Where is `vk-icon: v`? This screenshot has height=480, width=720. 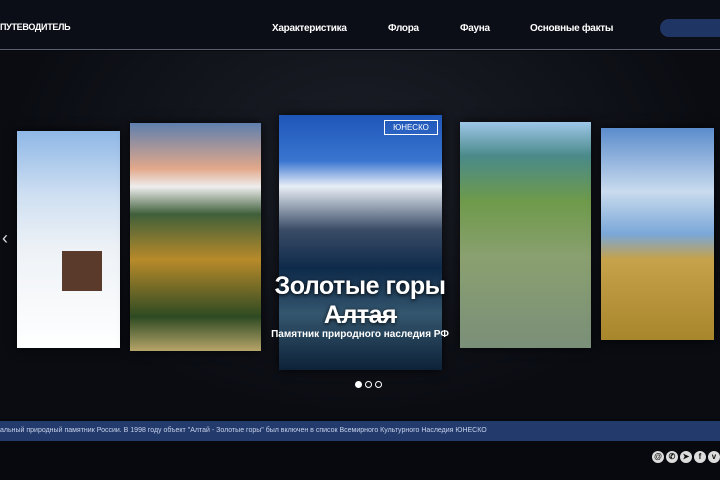
vk-icon: v is located at coordinates (714, 457).